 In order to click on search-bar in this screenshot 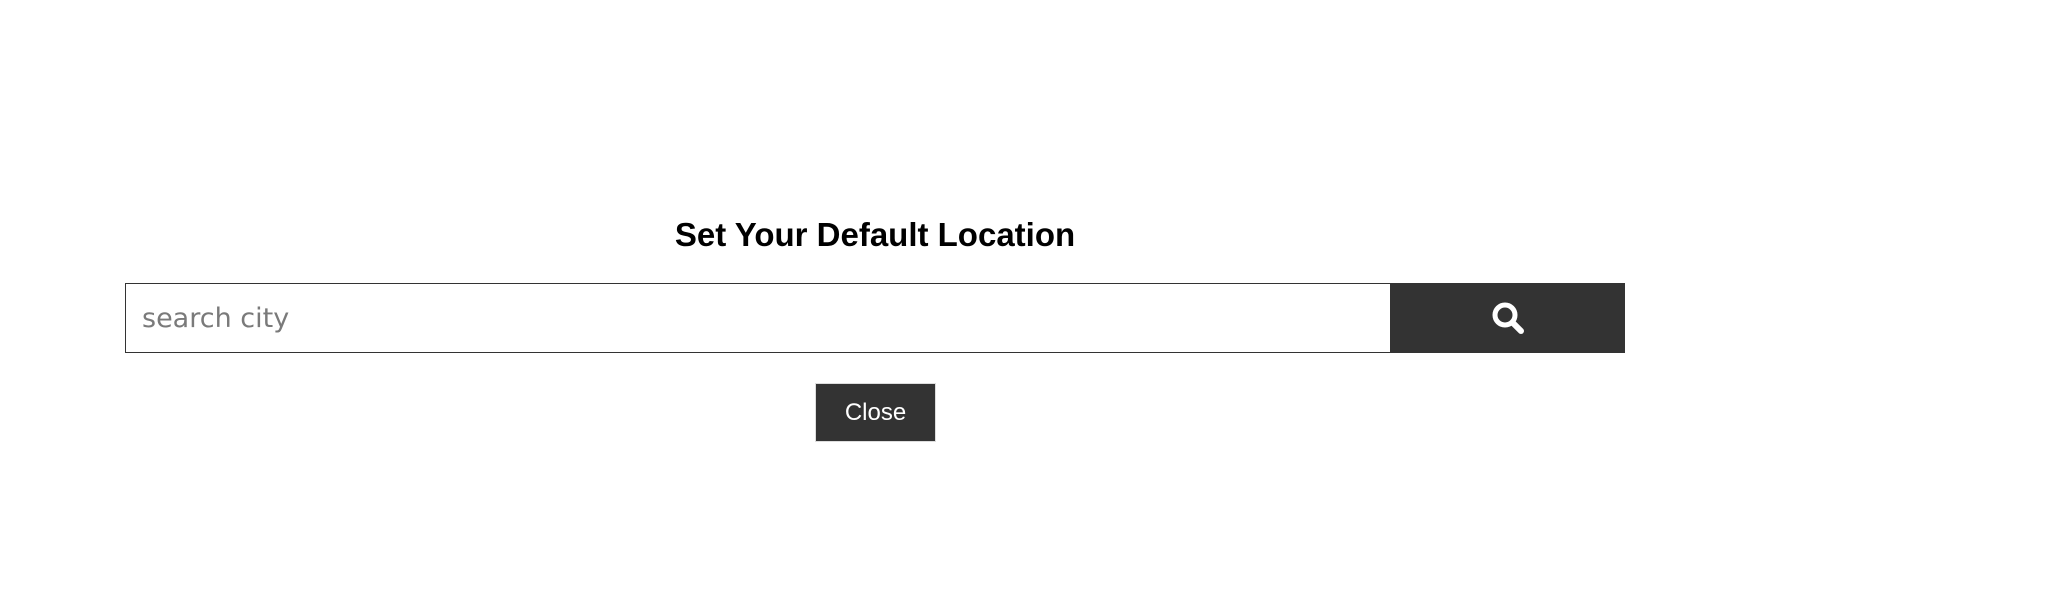, I will do `click(875, 318)`.